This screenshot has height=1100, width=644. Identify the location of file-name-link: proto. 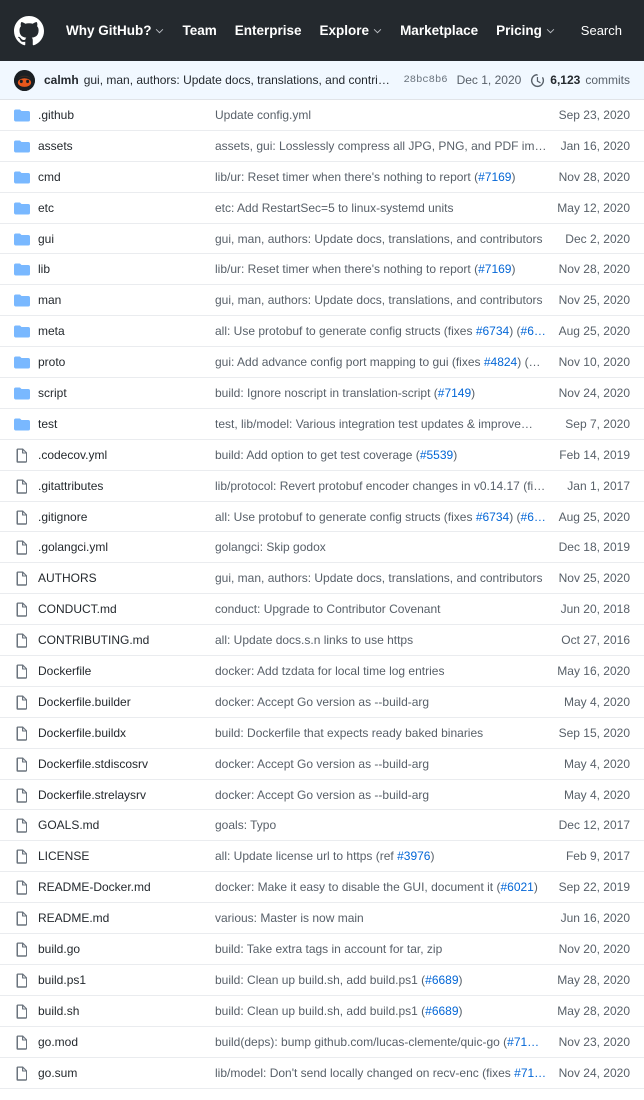
(126, 362).